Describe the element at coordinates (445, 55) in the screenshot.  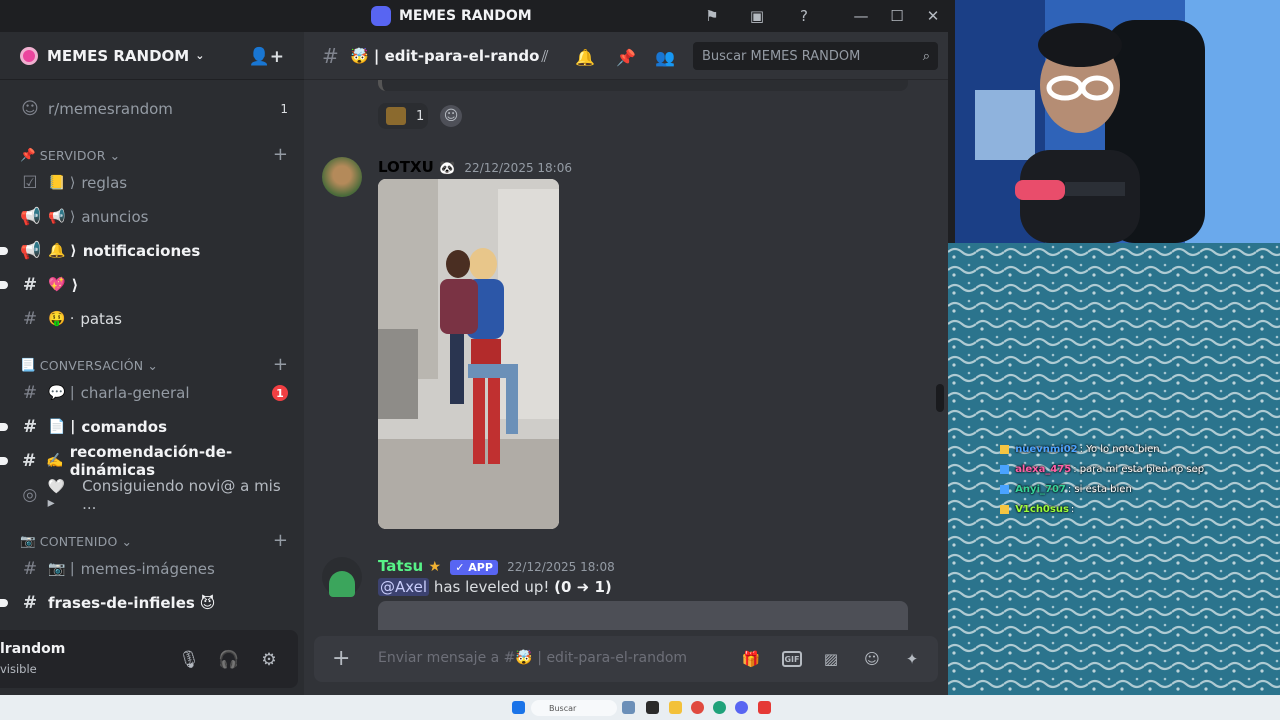
I see `channel-title: 🤯 | edit-para-el-rando` at that location.